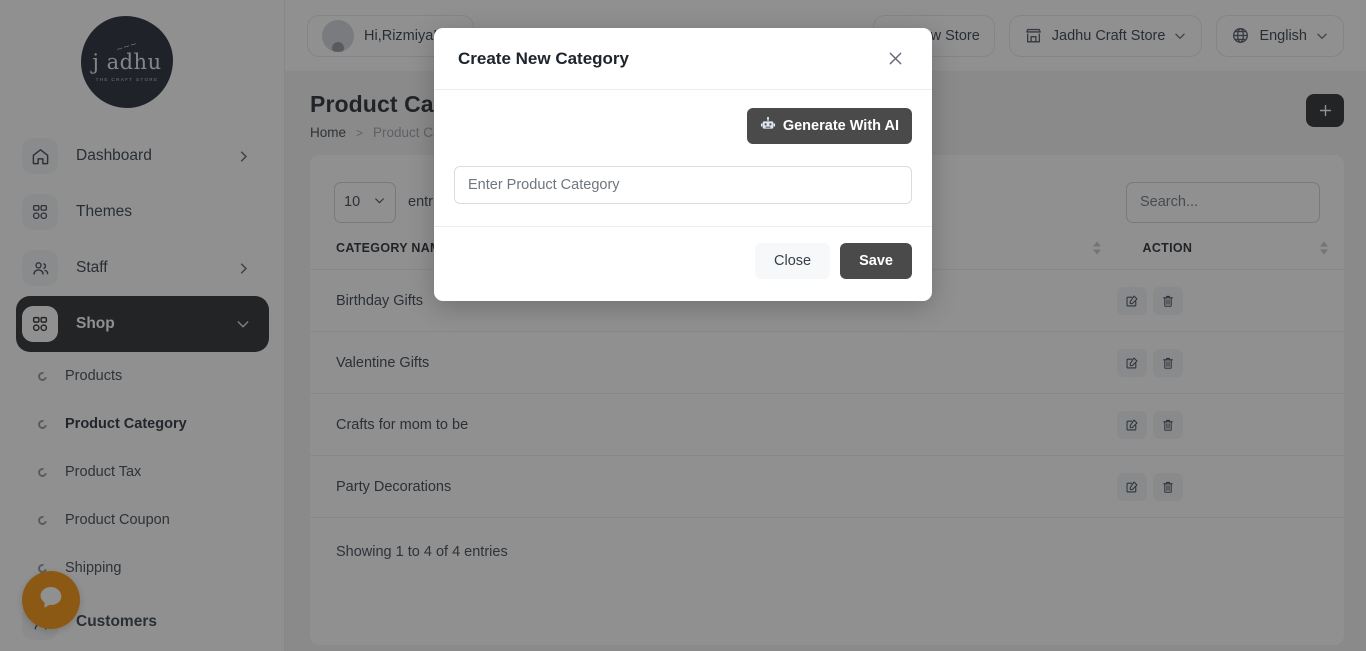 The height and width of the screenshot is (651, 1366). Describe the element at coordinates (793, 261) in the screenshot. I see `close-button: Close` at that location.